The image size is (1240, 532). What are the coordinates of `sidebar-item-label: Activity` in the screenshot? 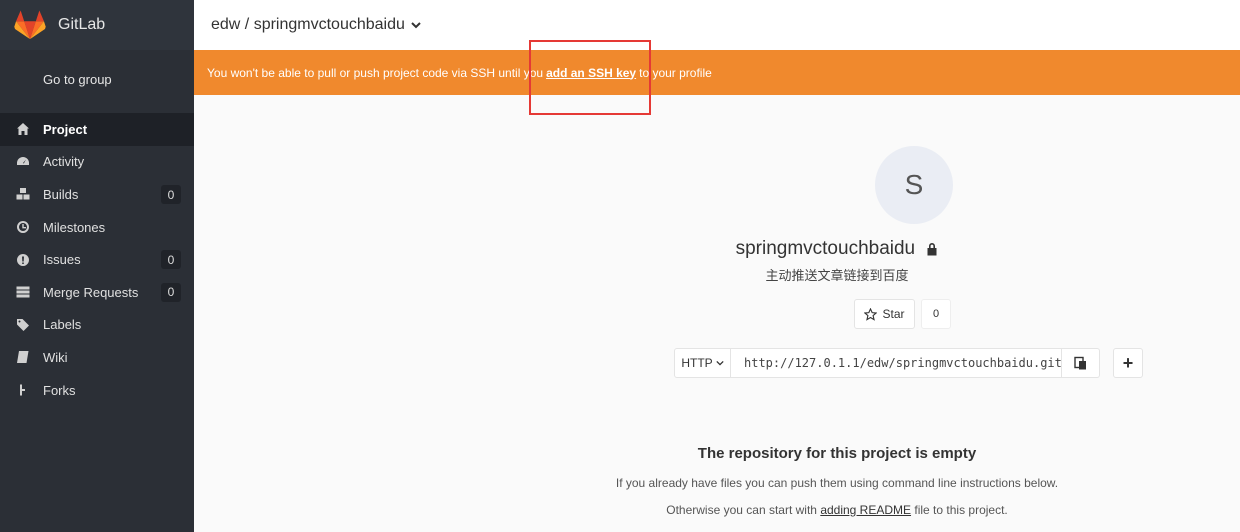 It's located at (64, 162).